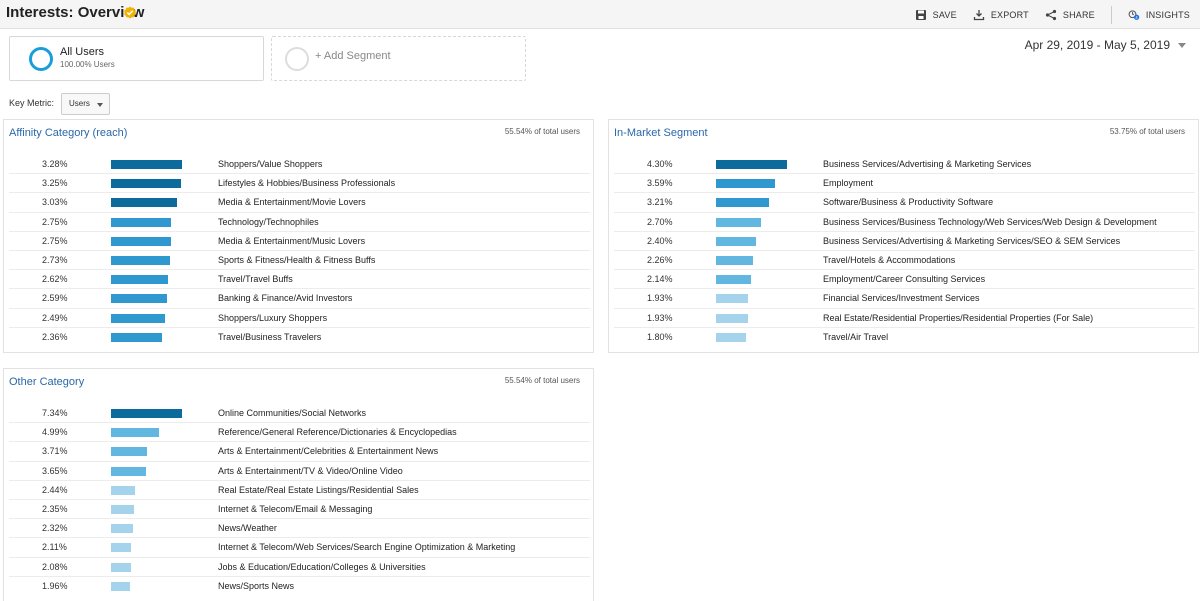 The image size is (1200, 601). Describe the element at coordinates (299, 586) in the screenshot. I see `table-row: 1.96% News/Sports News` at that location.